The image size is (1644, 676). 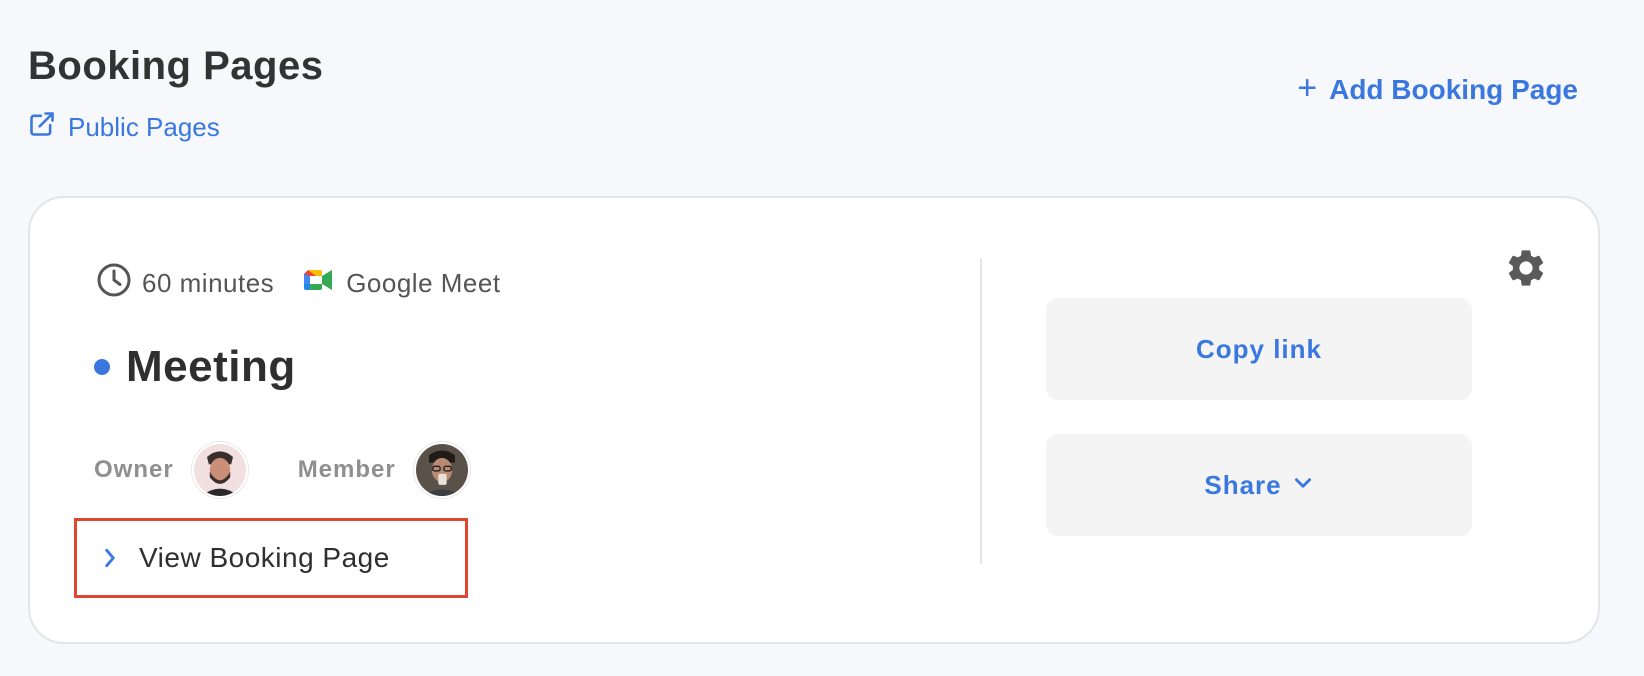 I want to click on public-pages-label: Public Pages, so click(x=144, y=127).